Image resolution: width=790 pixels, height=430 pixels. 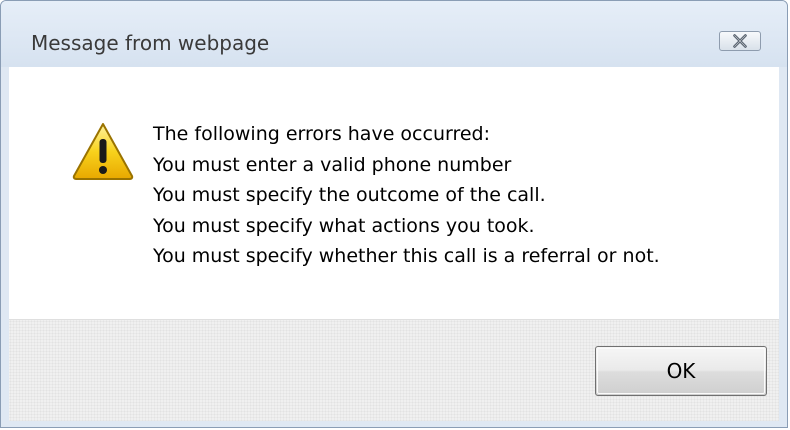 I want to click on message-line: You must enter a valid phone number, so click(x=332, y=164).